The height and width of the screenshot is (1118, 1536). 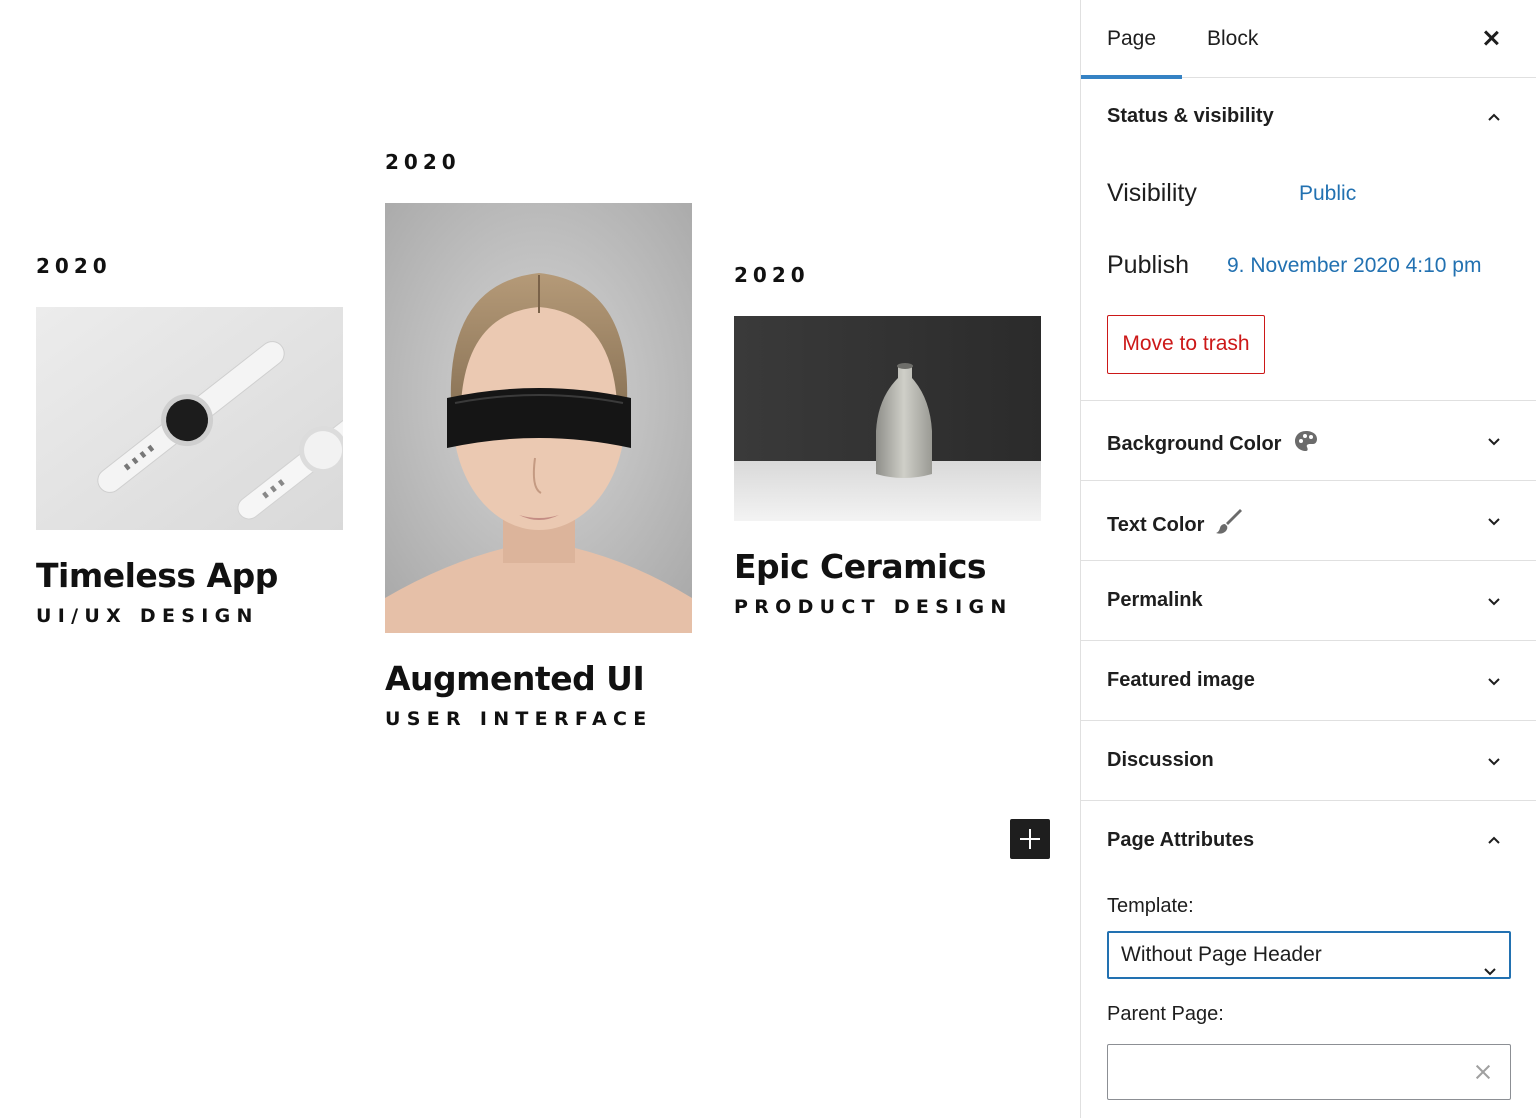 I want to click on card-title: Epic Ceramics, so click(x=860, y=566).